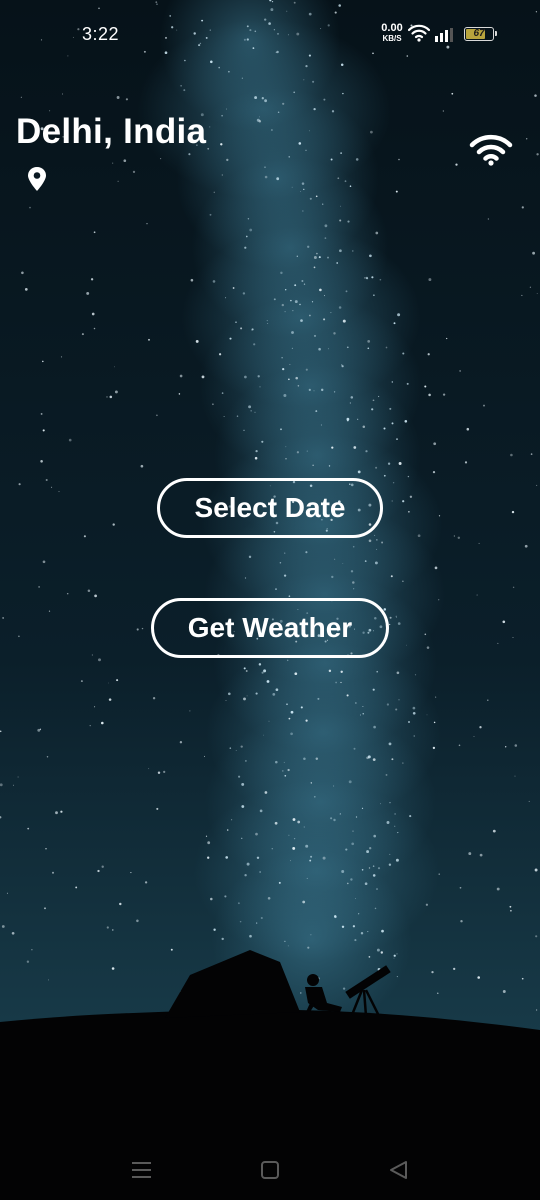  What do you see at coordinates (491, 150) in the screenshot?
I see `wifi-icon` at bounding box center [491, 150].